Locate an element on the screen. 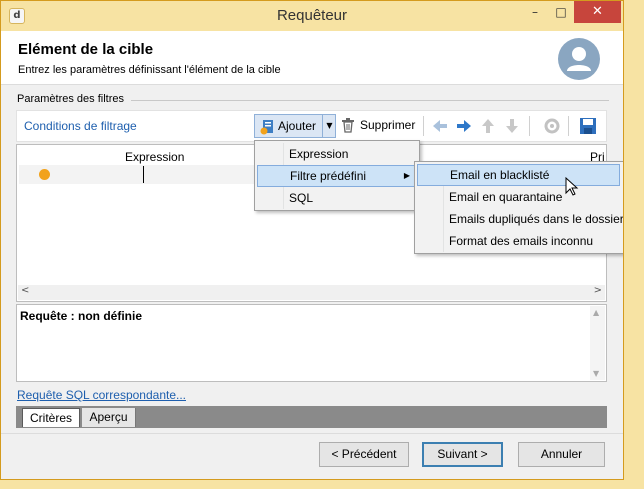 The width and height of the screenshot is (644, 489). add-menu: Expression Filtre prédéfini ▶ SQL is located at coordinates (337, 175).